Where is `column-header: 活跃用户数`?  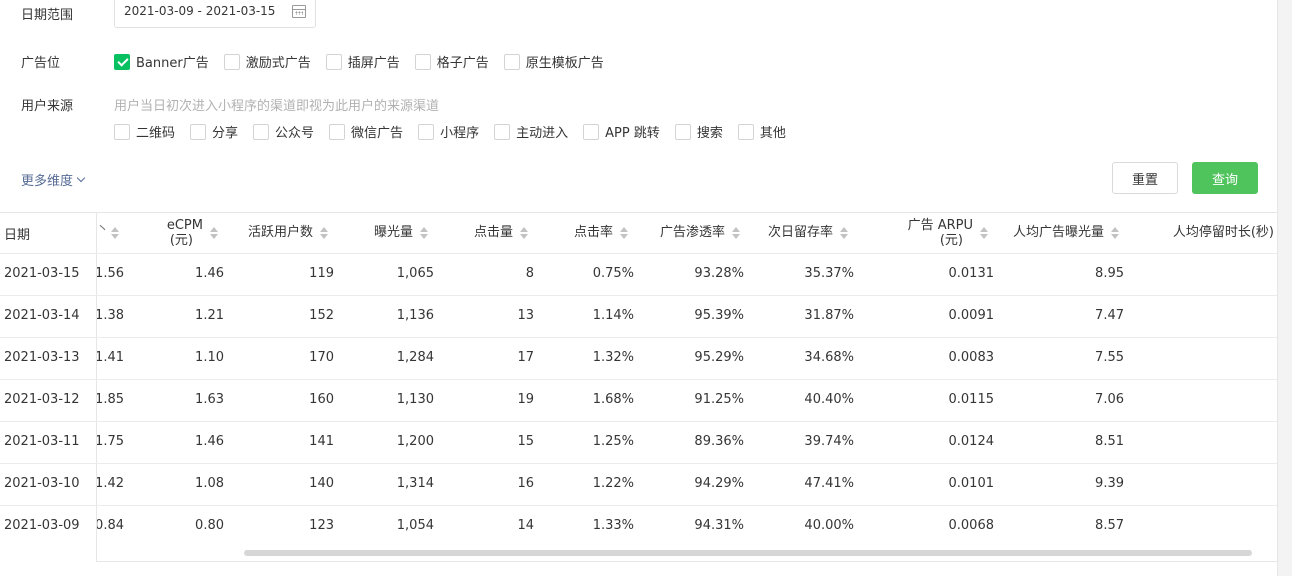 column-header: 活跃用户数 is located at coordinates (280, 232).